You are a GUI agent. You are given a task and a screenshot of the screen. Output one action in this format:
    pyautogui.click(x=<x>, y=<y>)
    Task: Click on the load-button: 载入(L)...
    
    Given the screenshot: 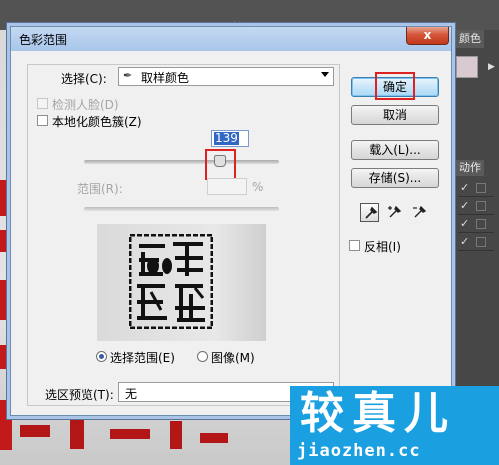 What is the action you would take?
    pyautogui.click(x=395, y=150)
    